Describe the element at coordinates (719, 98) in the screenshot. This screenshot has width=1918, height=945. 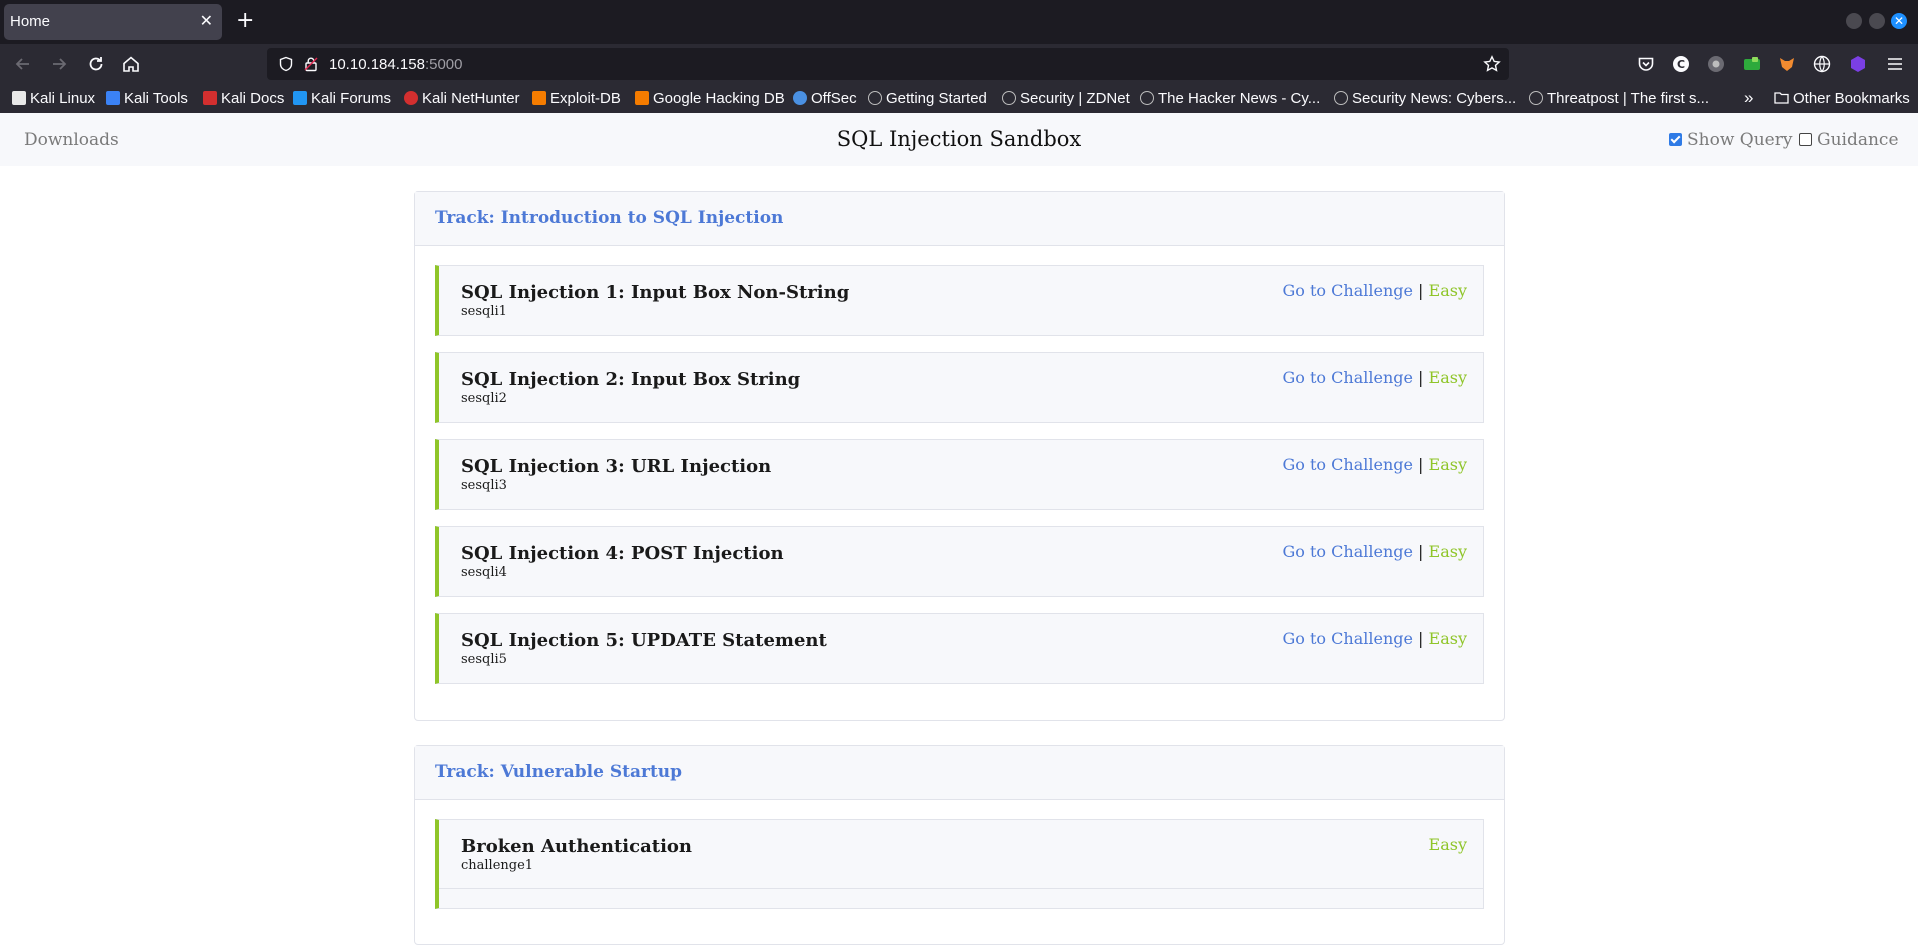
I see `bookmark-label: Google Hacking DB` at that location.